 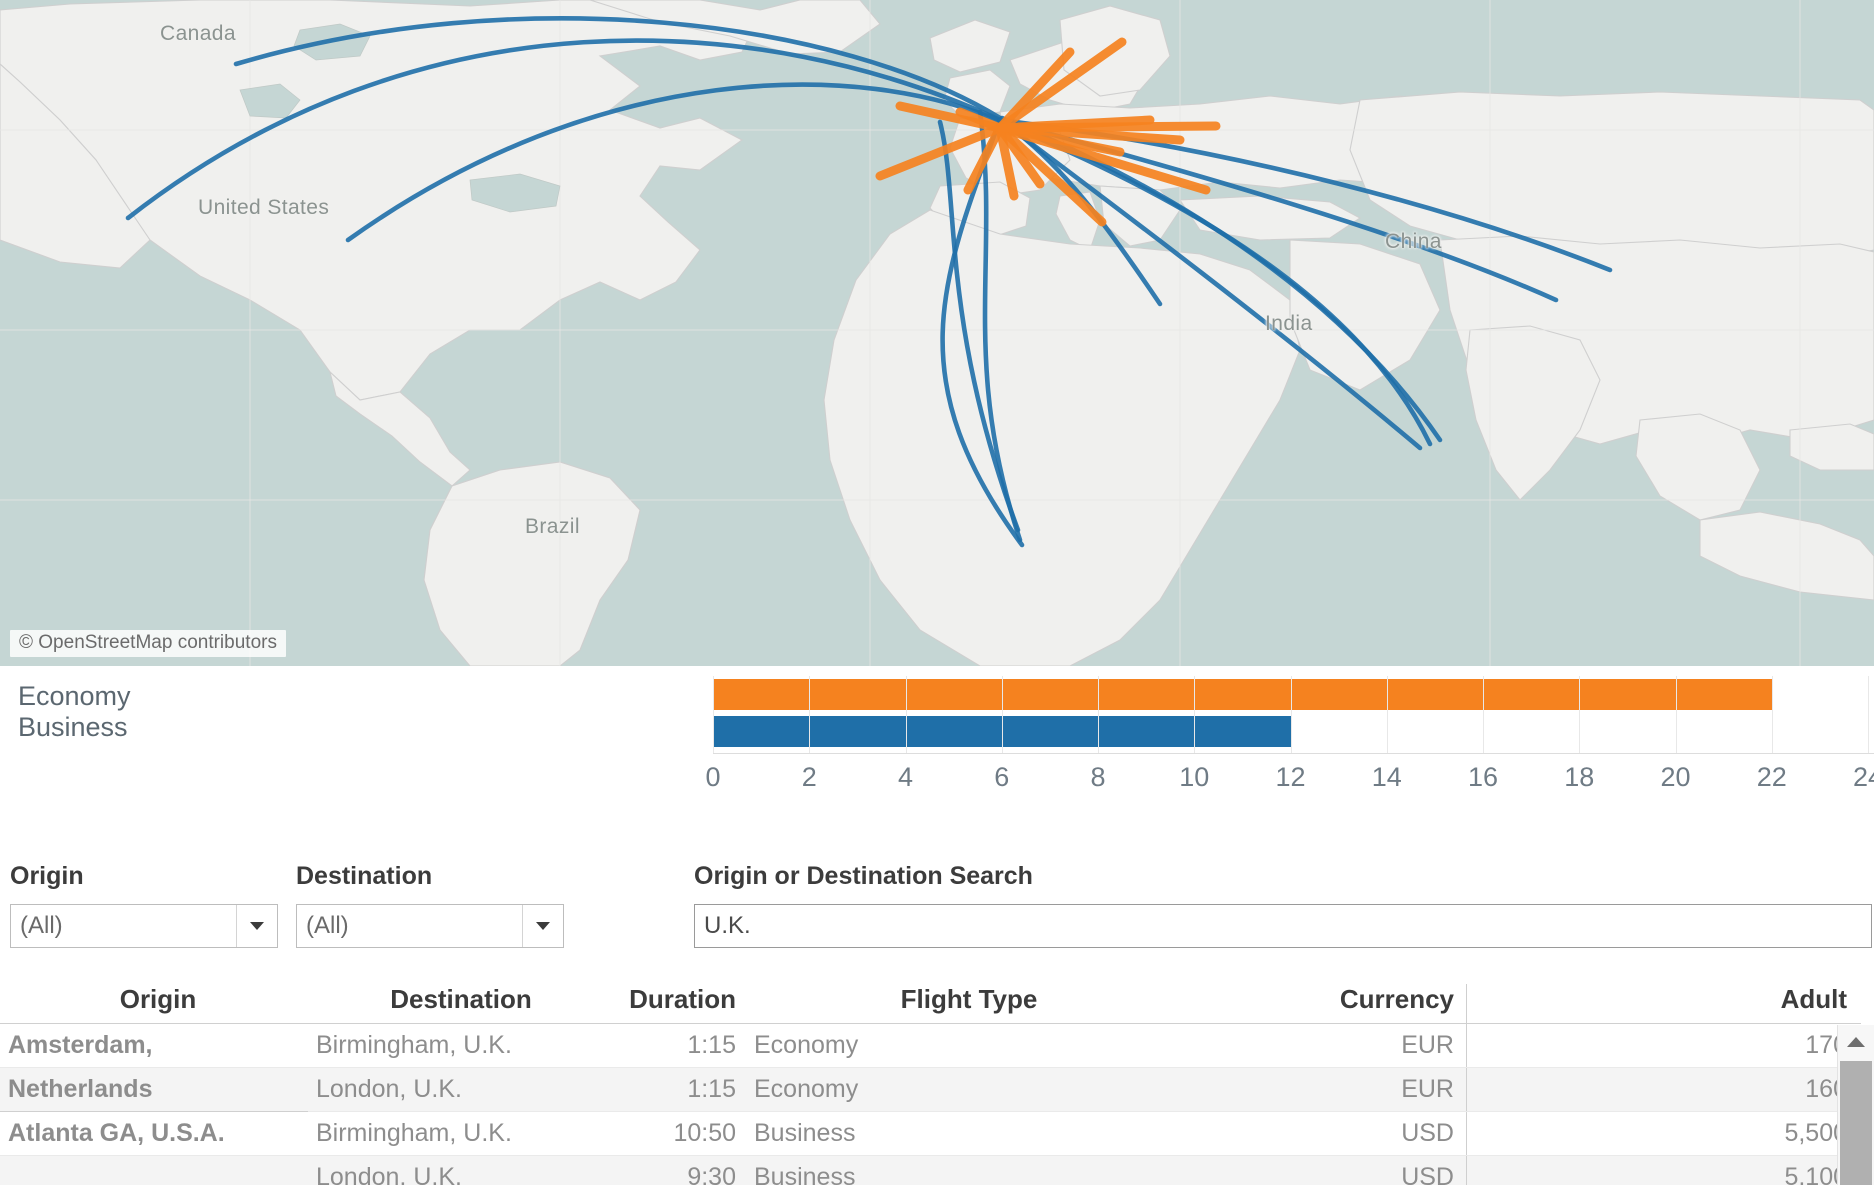 I want to click on x-tick-8: 8, so click(x=1098, y=777).